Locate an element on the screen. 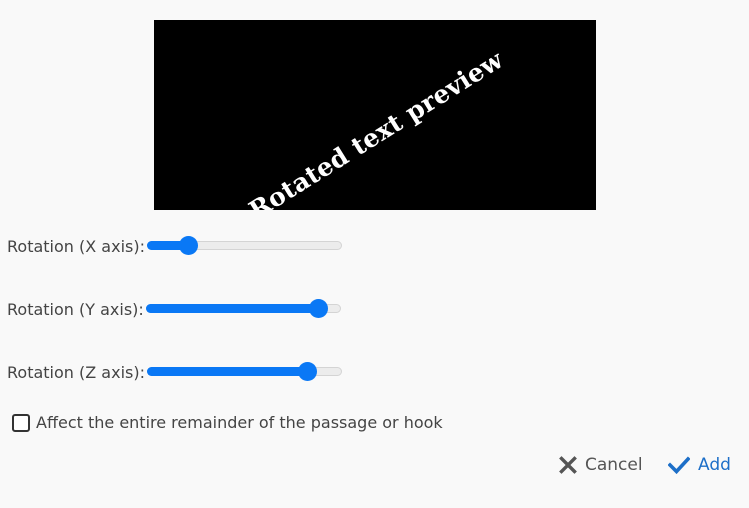 Image resolution: width=749 pixels, height=508 pixels. add-label: Add is located at coordinates (714, 465).